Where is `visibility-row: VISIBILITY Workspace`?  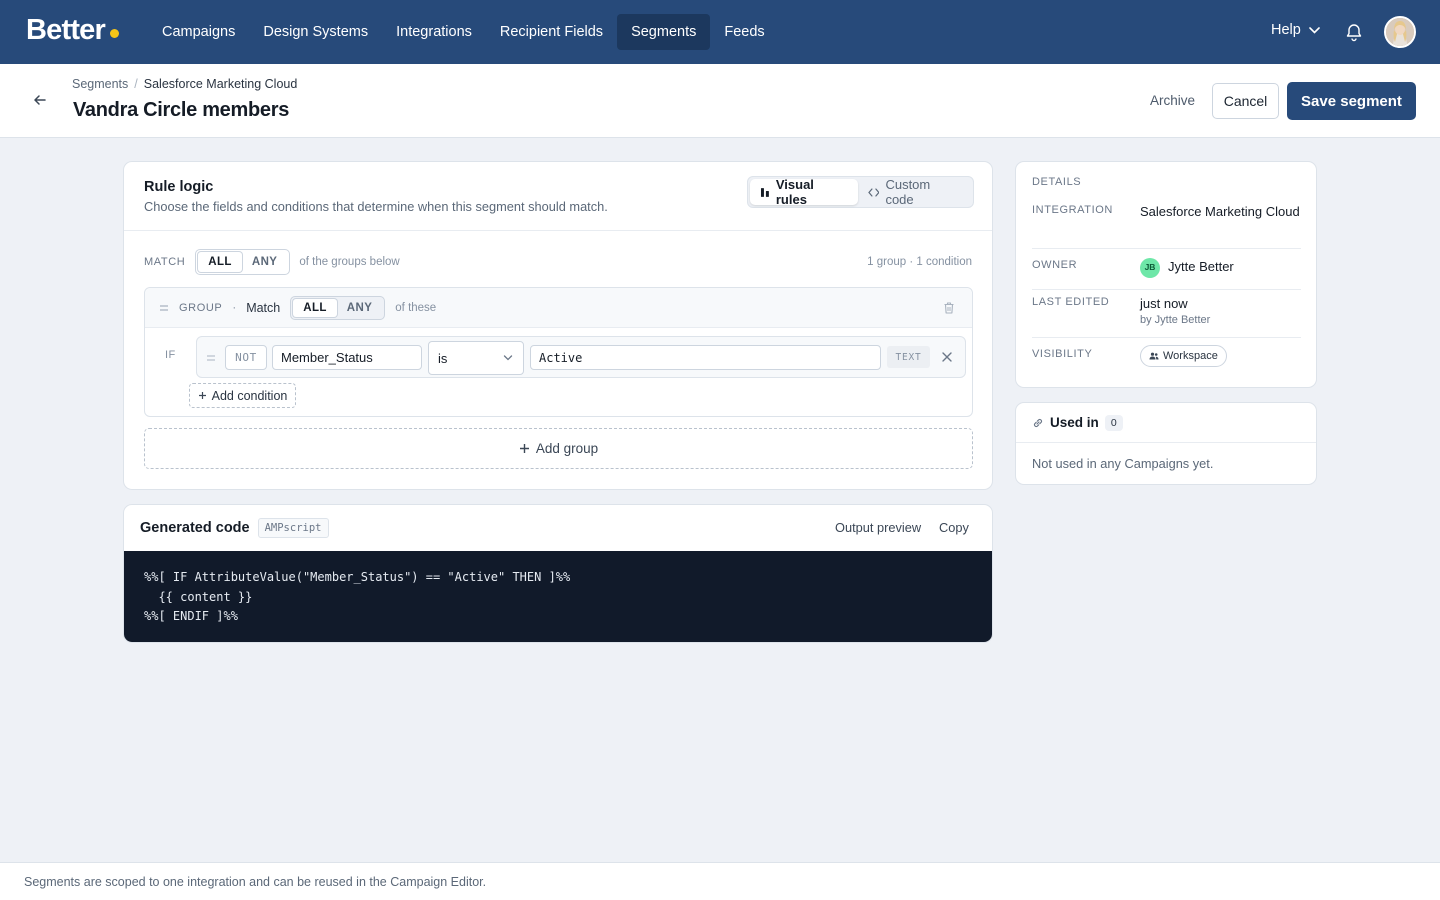 visibility-row: VISIBILITY Workspace is located at coordinates (1166, 360).